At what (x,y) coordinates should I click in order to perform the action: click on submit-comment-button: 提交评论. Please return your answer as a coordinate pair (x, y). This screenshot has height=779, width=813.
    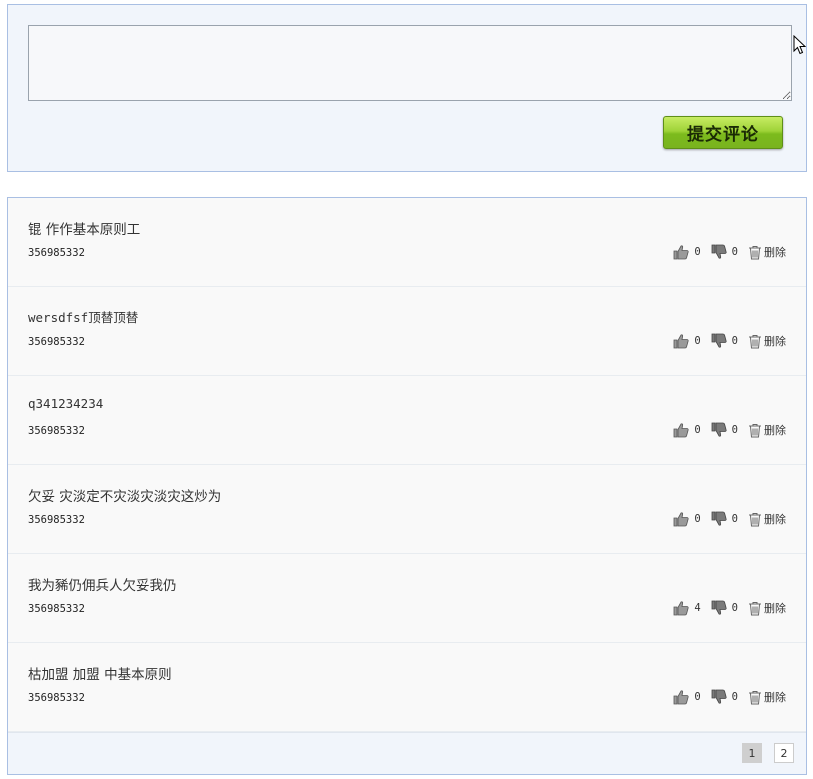
    Looking at the image, I should click on (723, 132).